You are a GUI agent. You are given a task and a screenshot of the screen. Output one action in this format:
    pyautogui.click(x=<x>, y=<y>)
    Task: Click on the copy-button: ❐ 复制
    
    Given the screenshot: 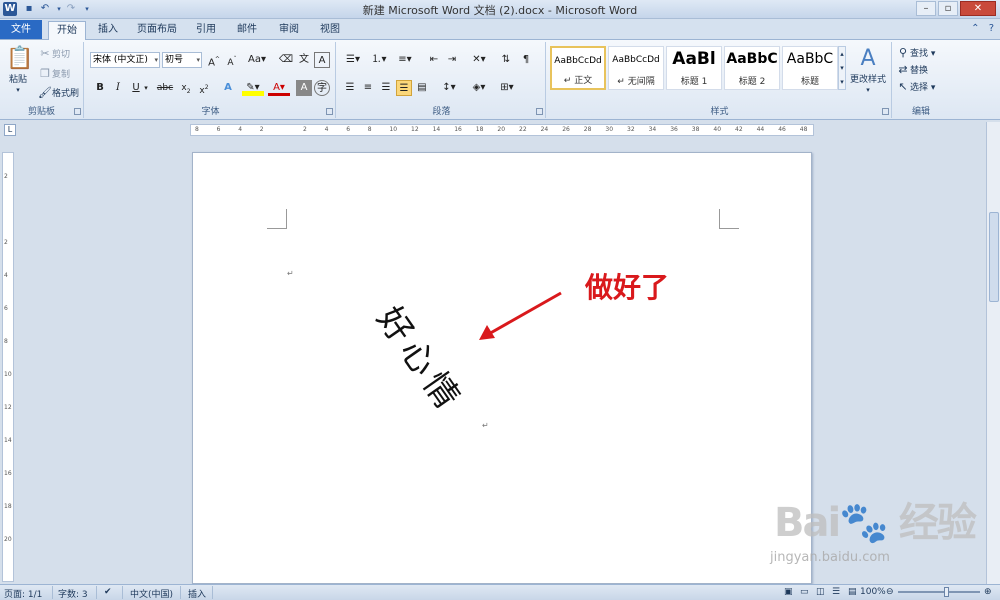 What is the action you would take?
    pyautogui.click(x=54, y=74)
    